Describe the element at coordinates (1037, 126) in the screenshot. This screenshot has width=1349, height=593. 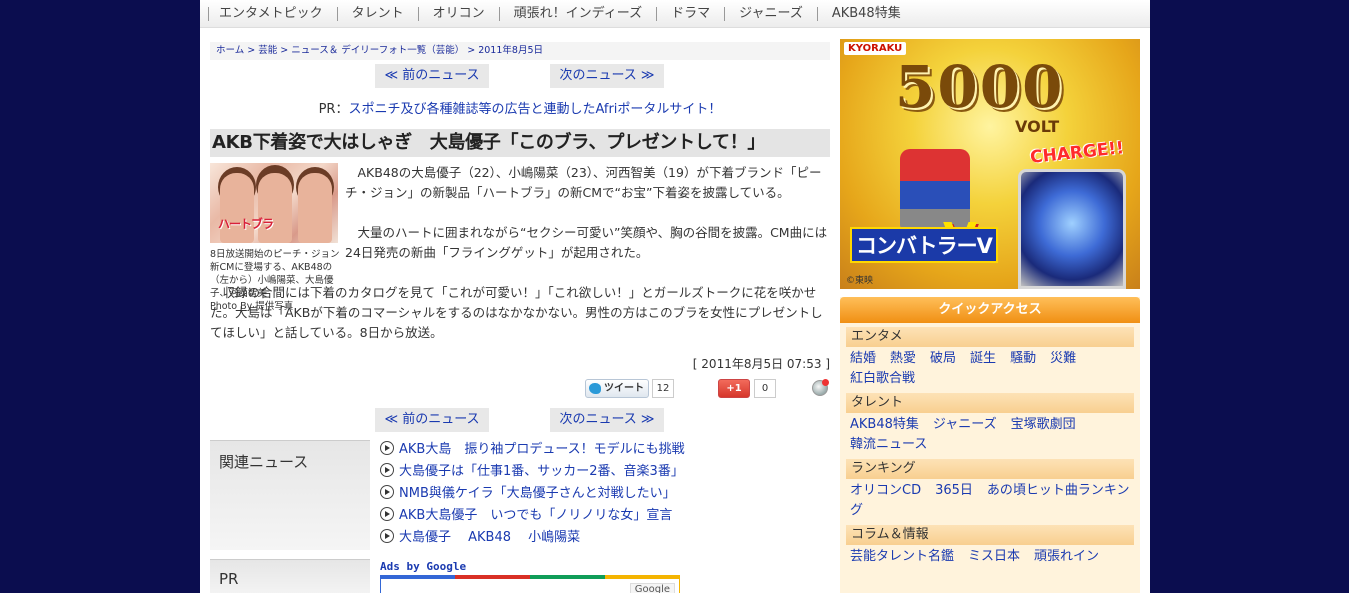
I see `banner-volt: VOLT` at that location.